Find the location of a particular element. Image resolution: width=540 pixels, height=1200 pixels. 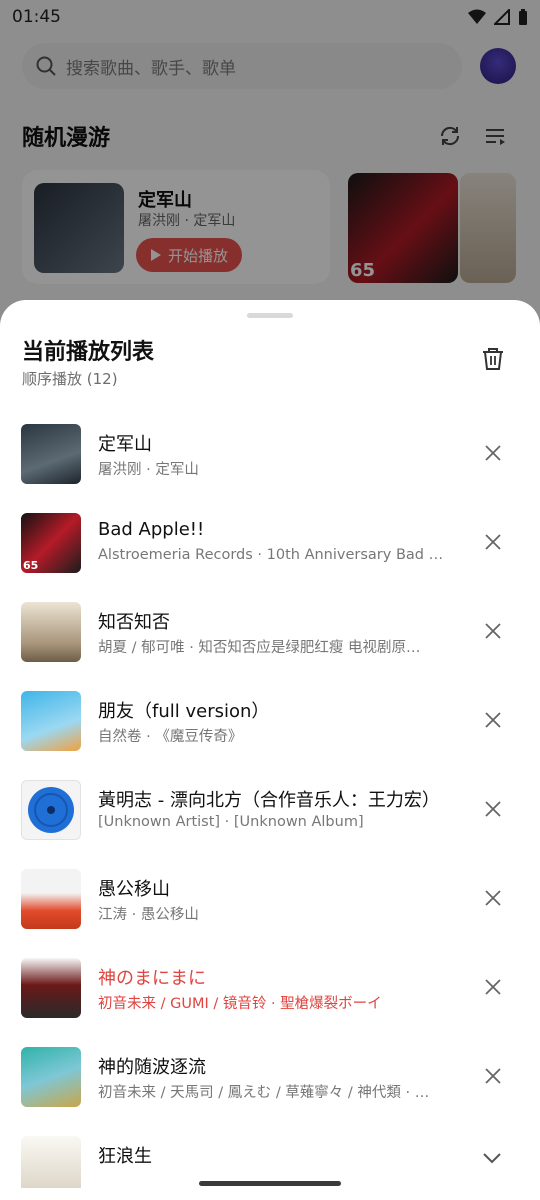

song-cover-image: 65 is located at coordinates (51, 543).